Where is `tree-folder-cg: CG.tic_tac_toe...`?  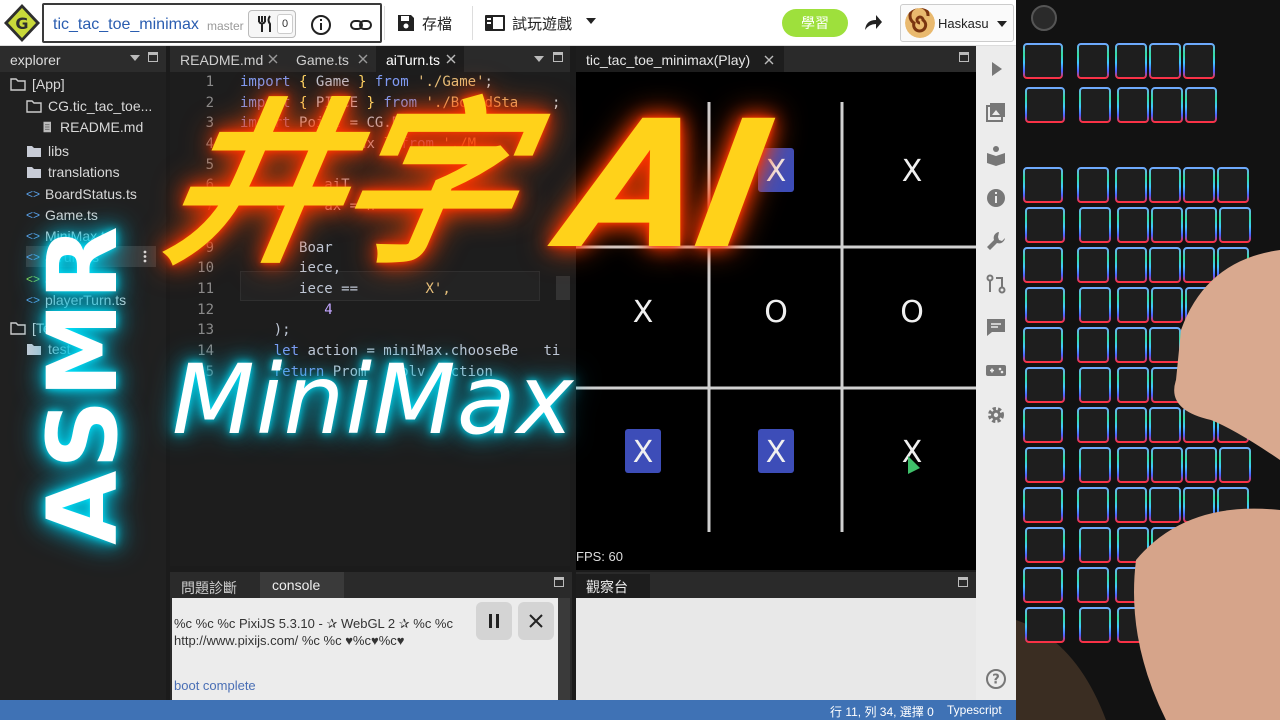
tree-folder-cg: CG.tic_tac_toe... is located at coordinates (89, 105).